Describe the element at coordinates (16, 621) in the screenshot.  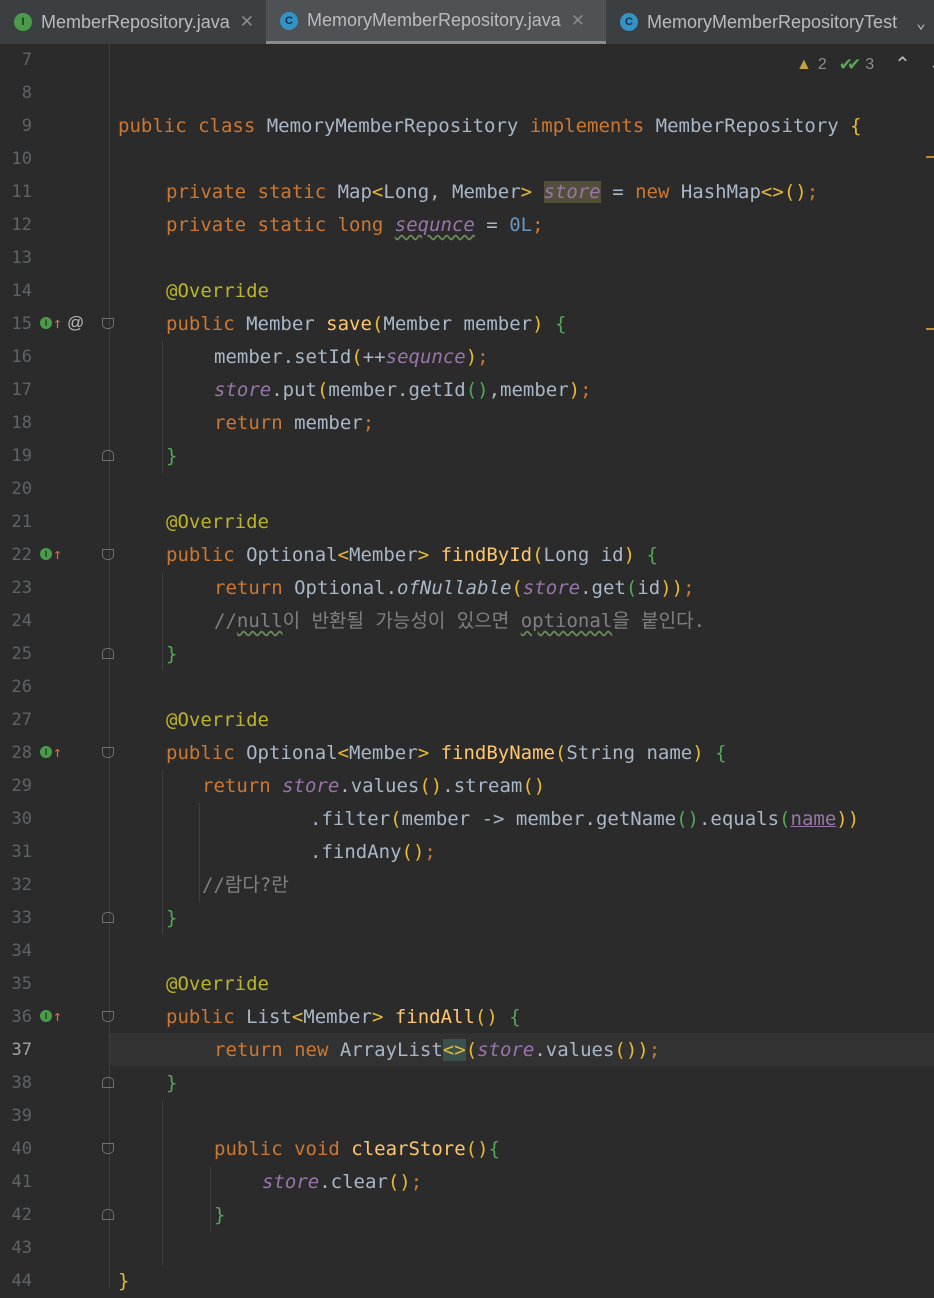
I see `line-number: 24` at that location.